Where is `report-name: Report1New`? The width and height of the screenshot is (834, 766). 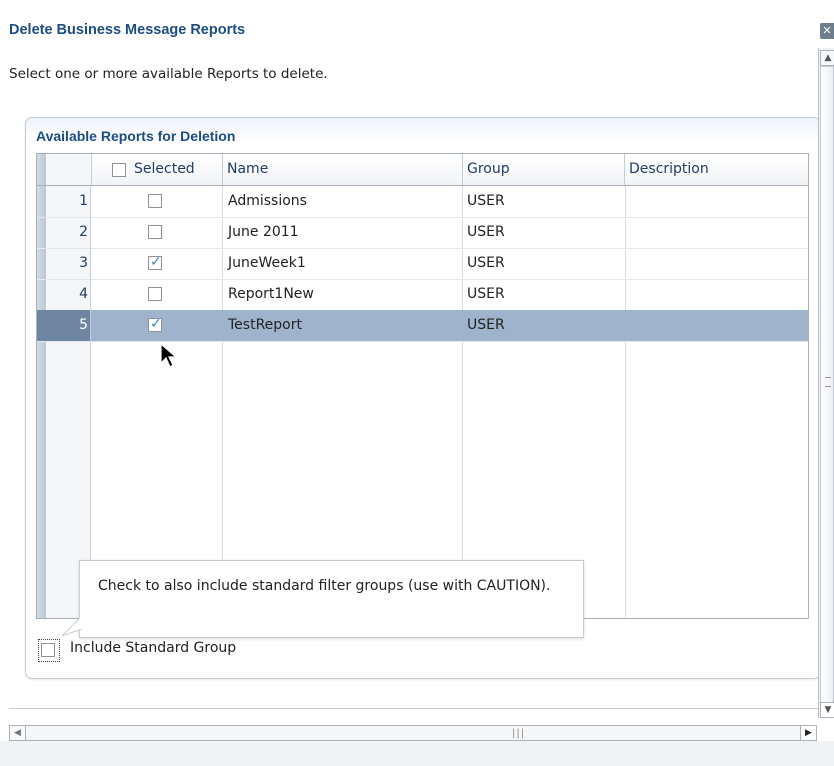
report-name: Report1New is located at coordinates (271, 294).